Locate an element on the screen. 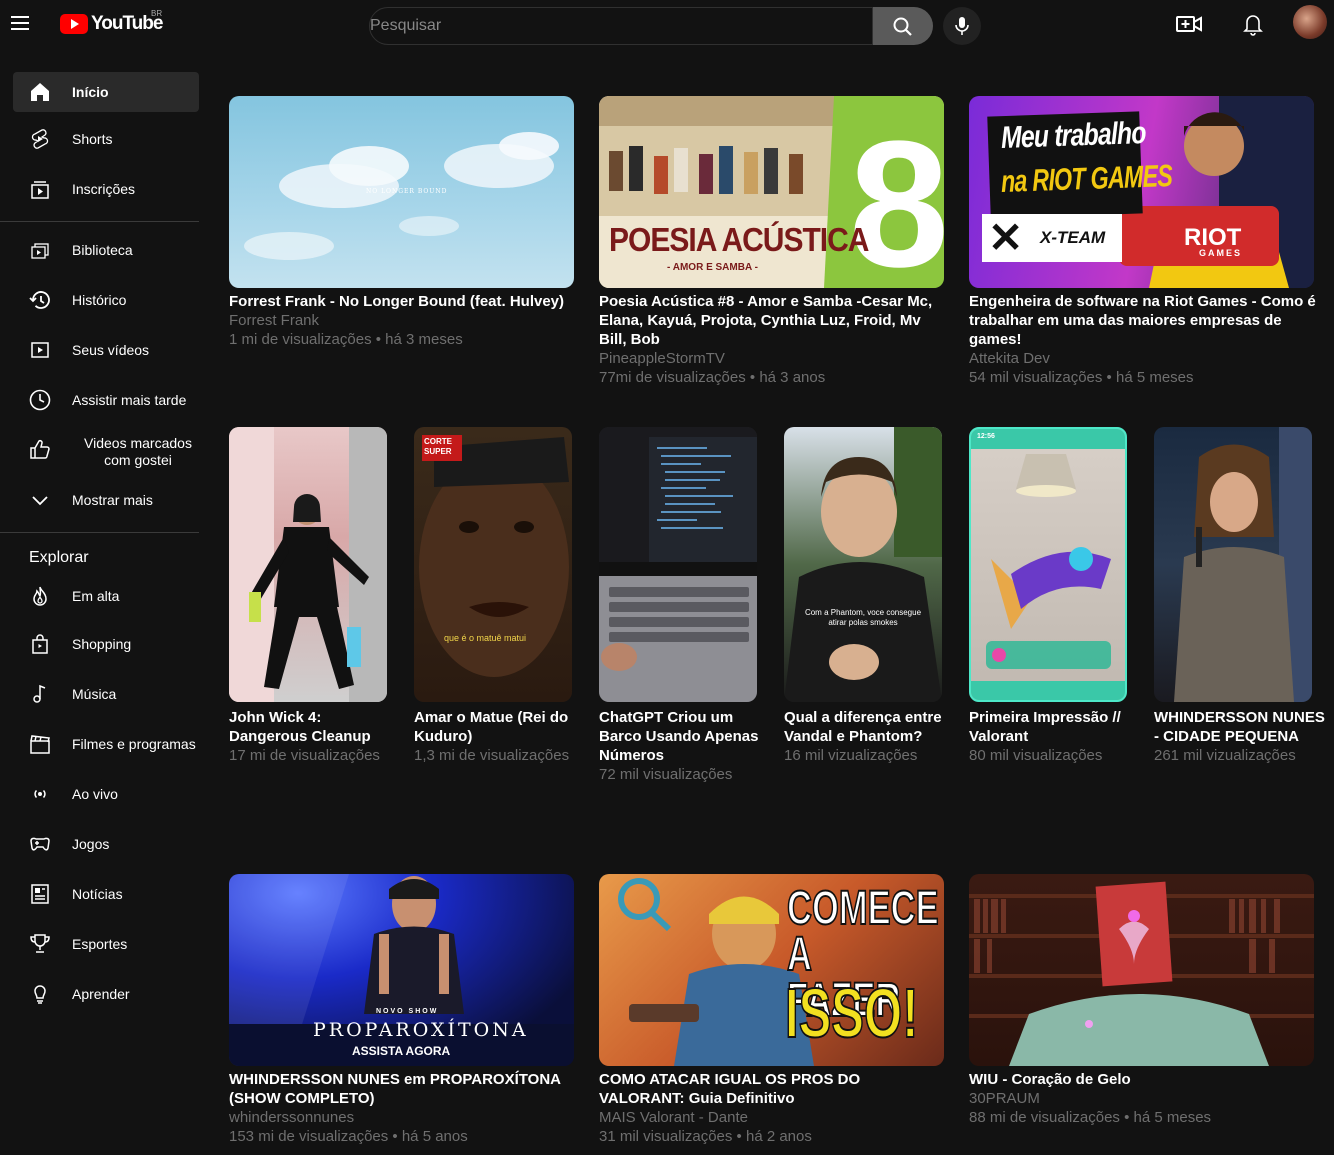 This screenshot has height=1155, width=1334. top-bar: YouTube BR is located at coordinates (667, 28).